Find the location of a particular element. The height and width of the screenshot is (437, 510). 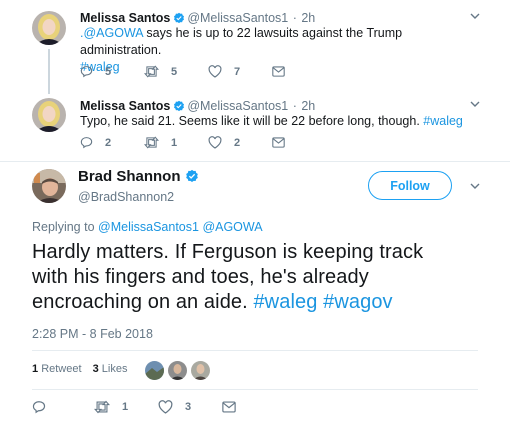

reply-button: 5 is located at coordinates (112, 71).